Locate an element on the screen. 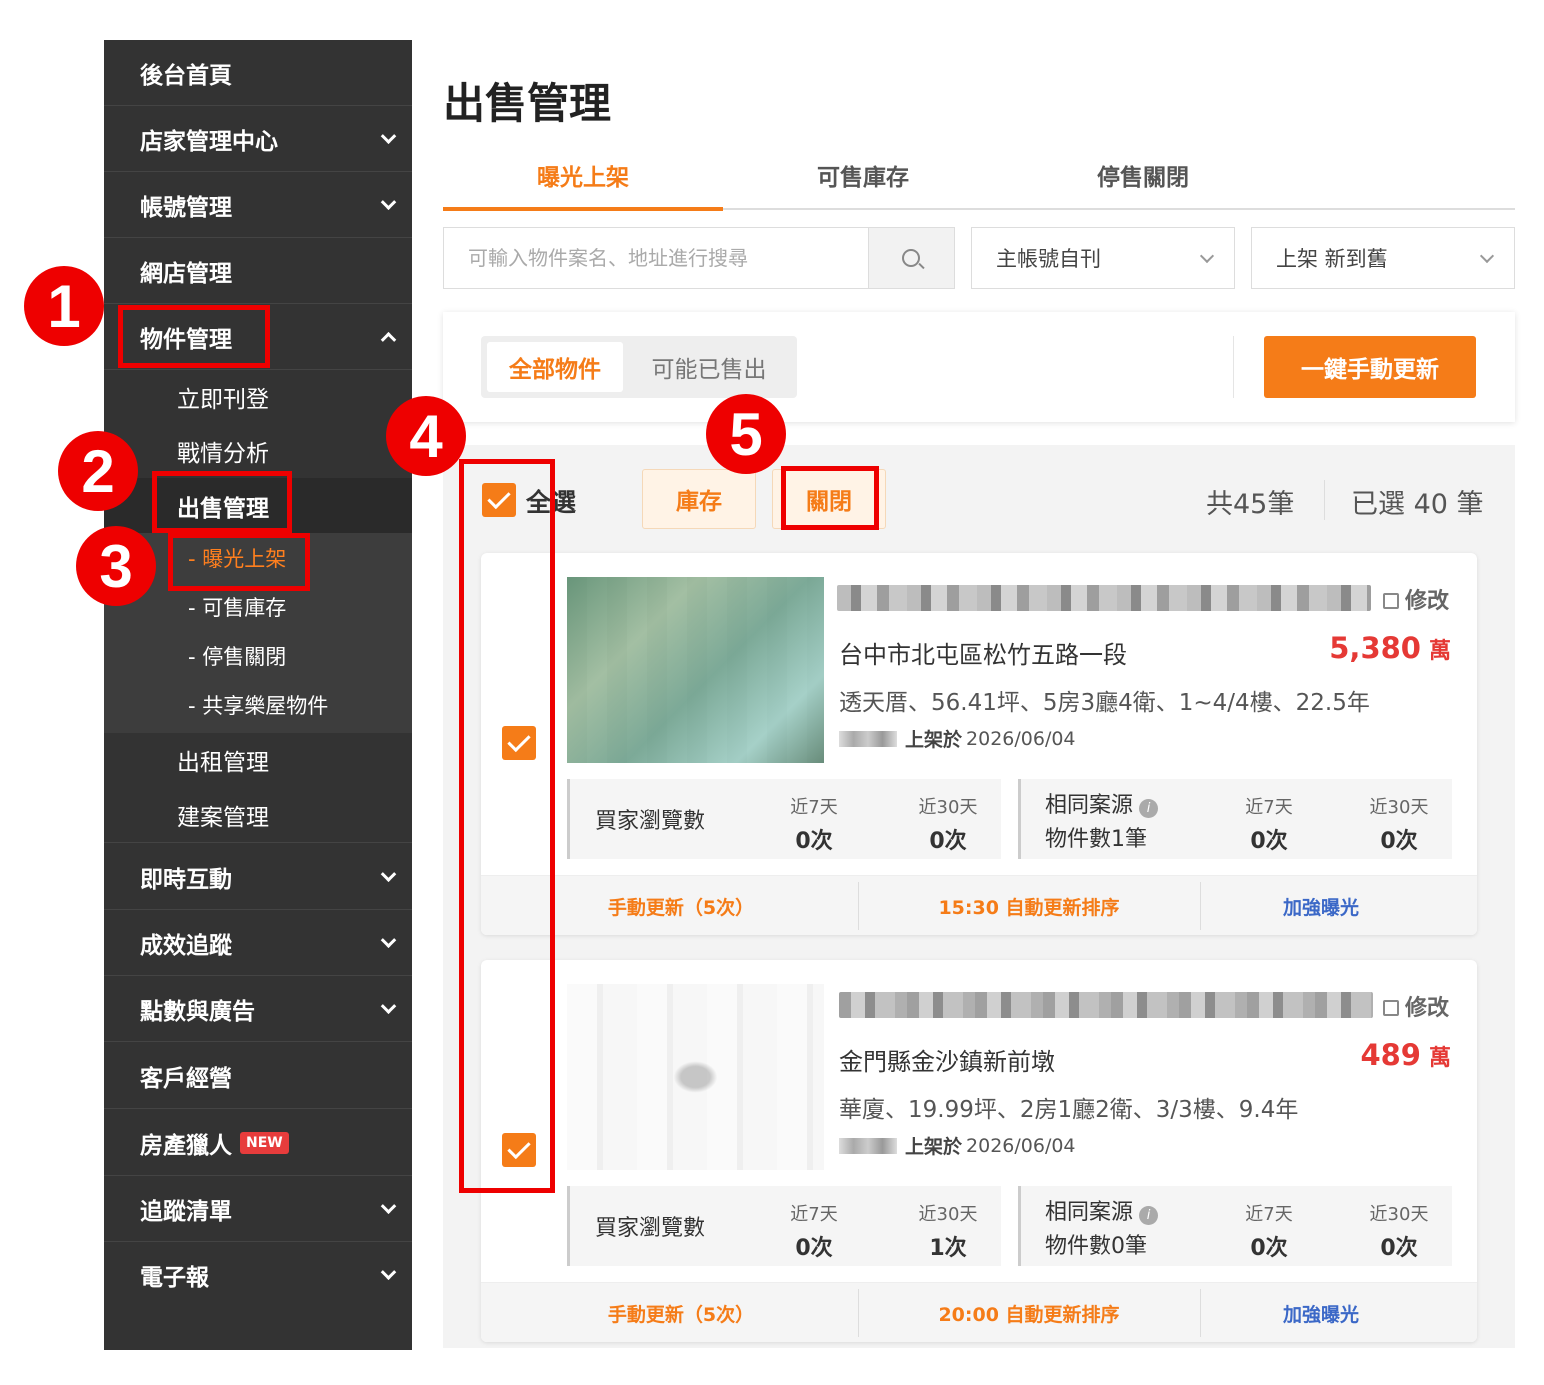 The width and height of the screenshot is (1544, 1385). sidebar-item-label: 房產獵人 is located at coordinates (186, 1145).